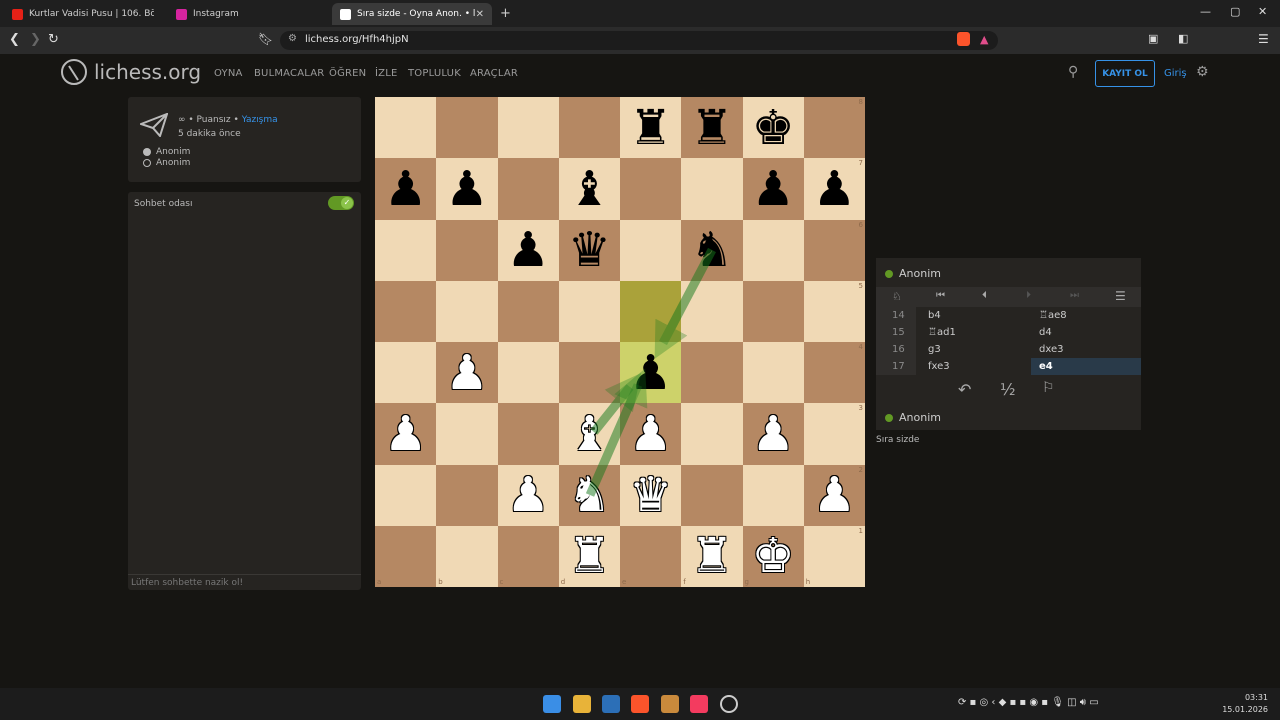 The height and width of the screenshot is (720, 1280). Describe the element at coordinates (292, 38) in the screenshot. I see `site-info-icon: ⚙` at that location.